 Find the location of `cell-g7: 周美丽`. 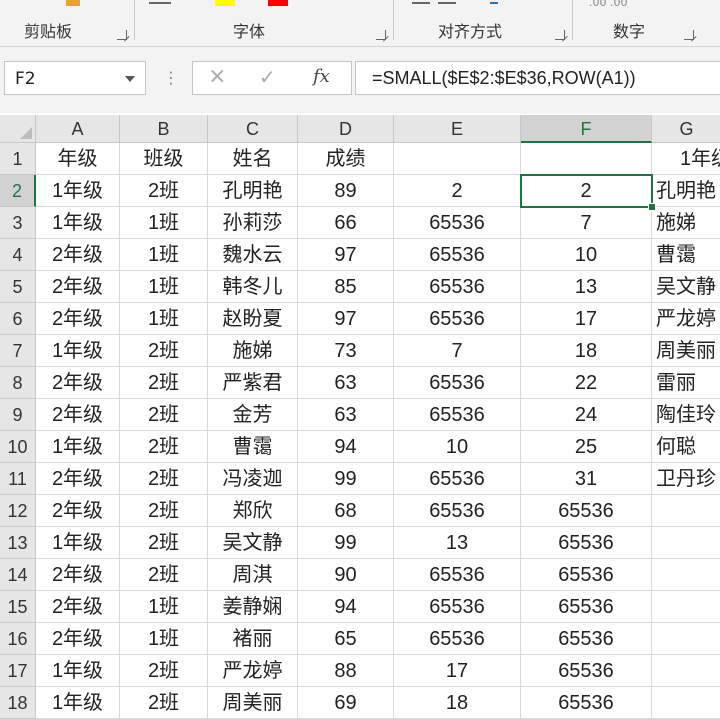

cell-g7: 周美丽 is located at coordinates (686, 351).